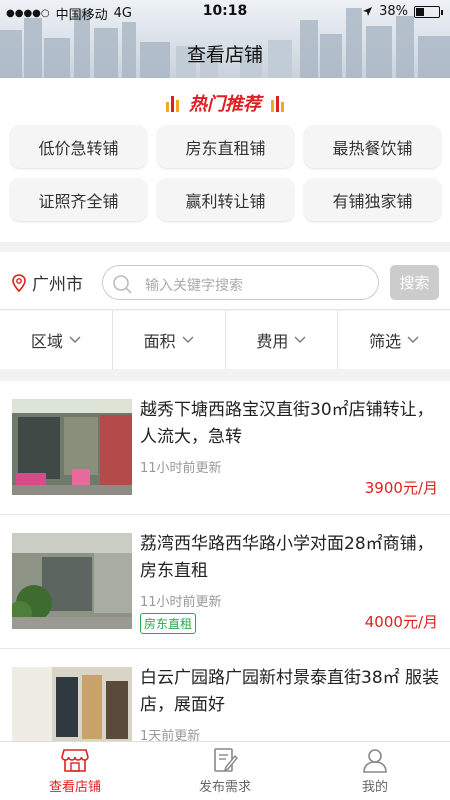 This screenshot has width=450, height=800. What do you see at coordinates (385, 341) in the screenshot?
I see `filter-label: 筛选` at bounding box center [385, 341].